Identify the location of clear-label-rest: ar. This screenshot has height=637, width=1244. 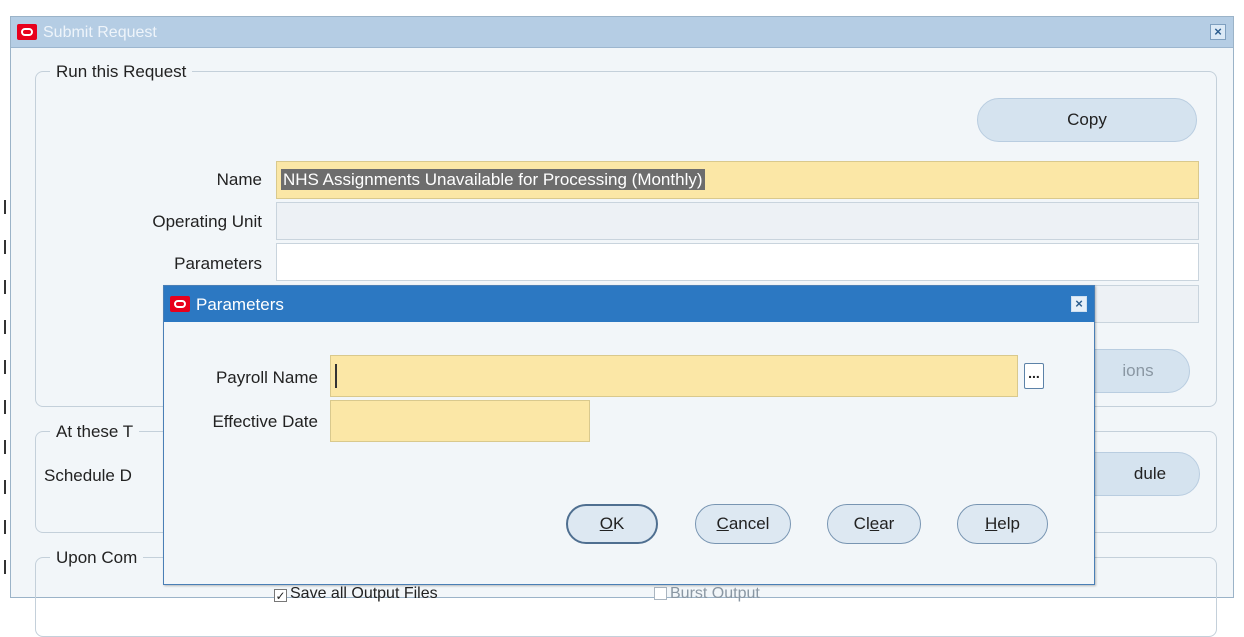
(887, 523).